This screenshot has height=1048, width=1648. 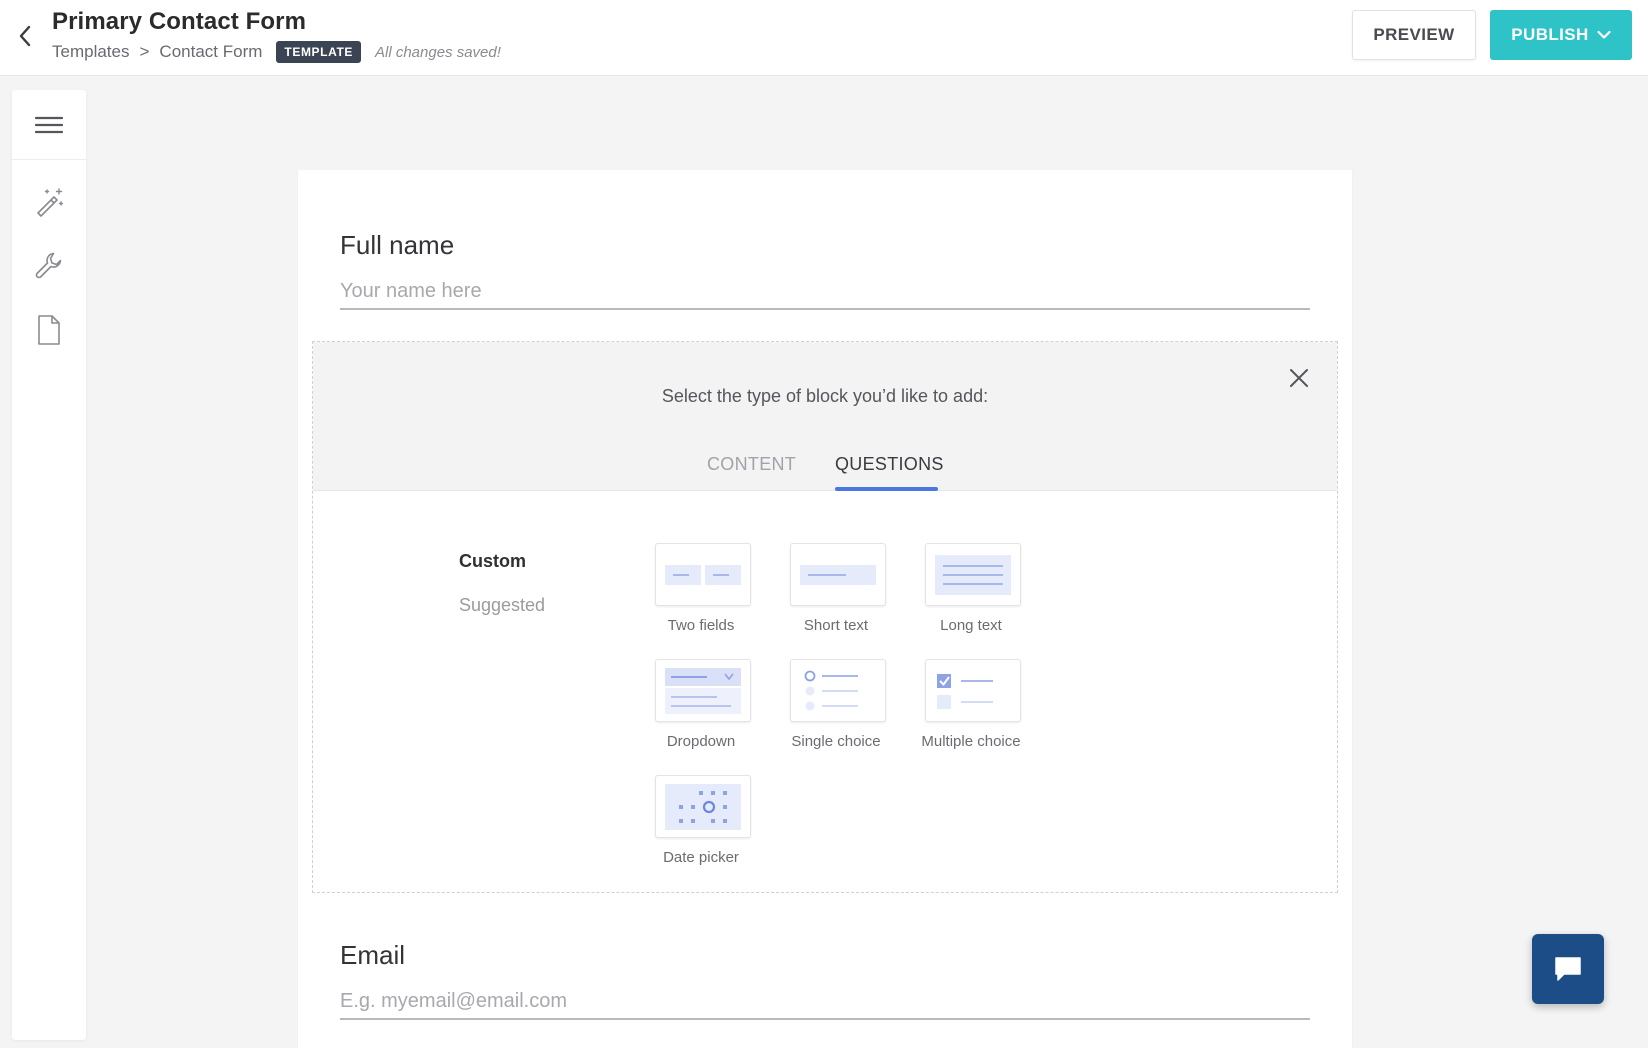 I want to click on two-fields-icon, so click(x=703, y=574).